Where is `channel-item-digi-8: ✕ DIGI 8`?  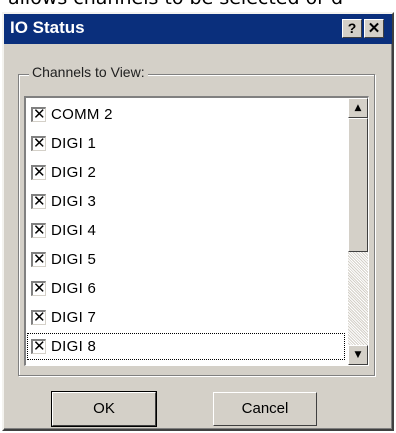
channel-item-digi-8: ✕ DIGI 8 is located at coordinates (186, 346).